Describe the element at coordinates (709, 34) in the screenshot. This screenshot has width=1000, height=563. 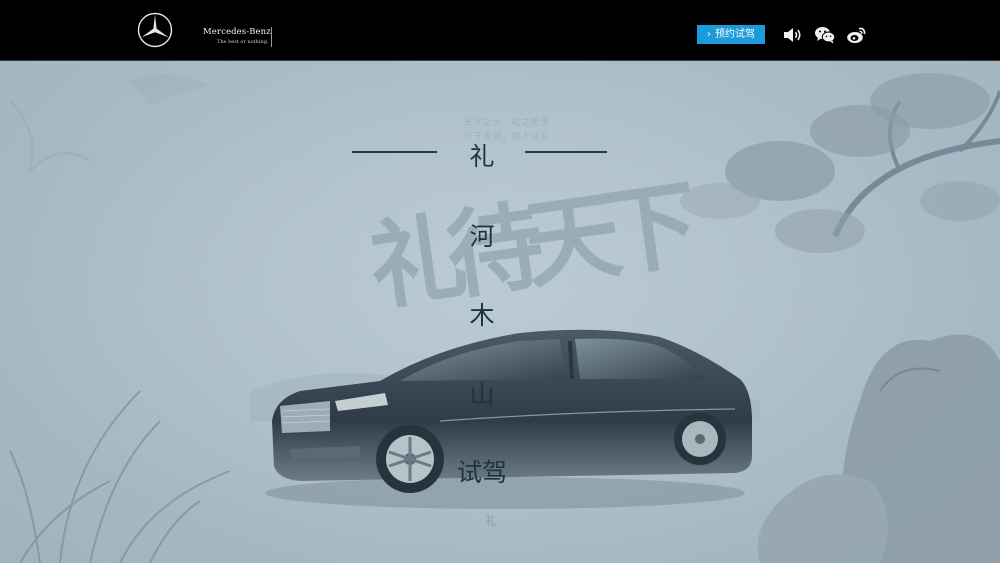
I see `chevron-right-icon: ›` at that location.